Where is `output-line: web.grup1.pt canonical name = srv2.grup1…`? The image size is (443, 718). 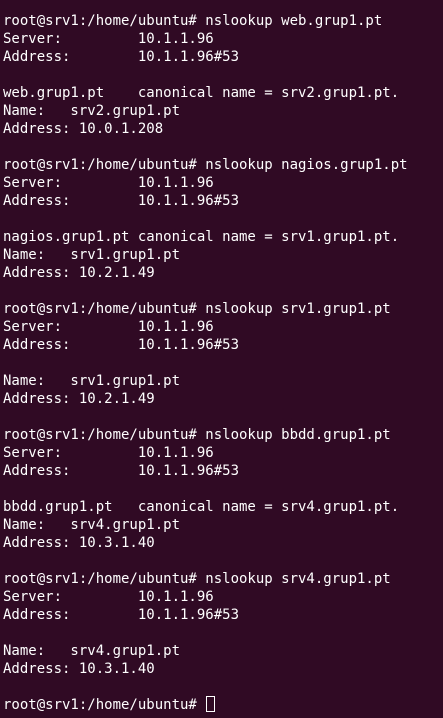 output-line: web.grup1.pt canonical name = srv2.grup1… is located at coordinates (201, 93).